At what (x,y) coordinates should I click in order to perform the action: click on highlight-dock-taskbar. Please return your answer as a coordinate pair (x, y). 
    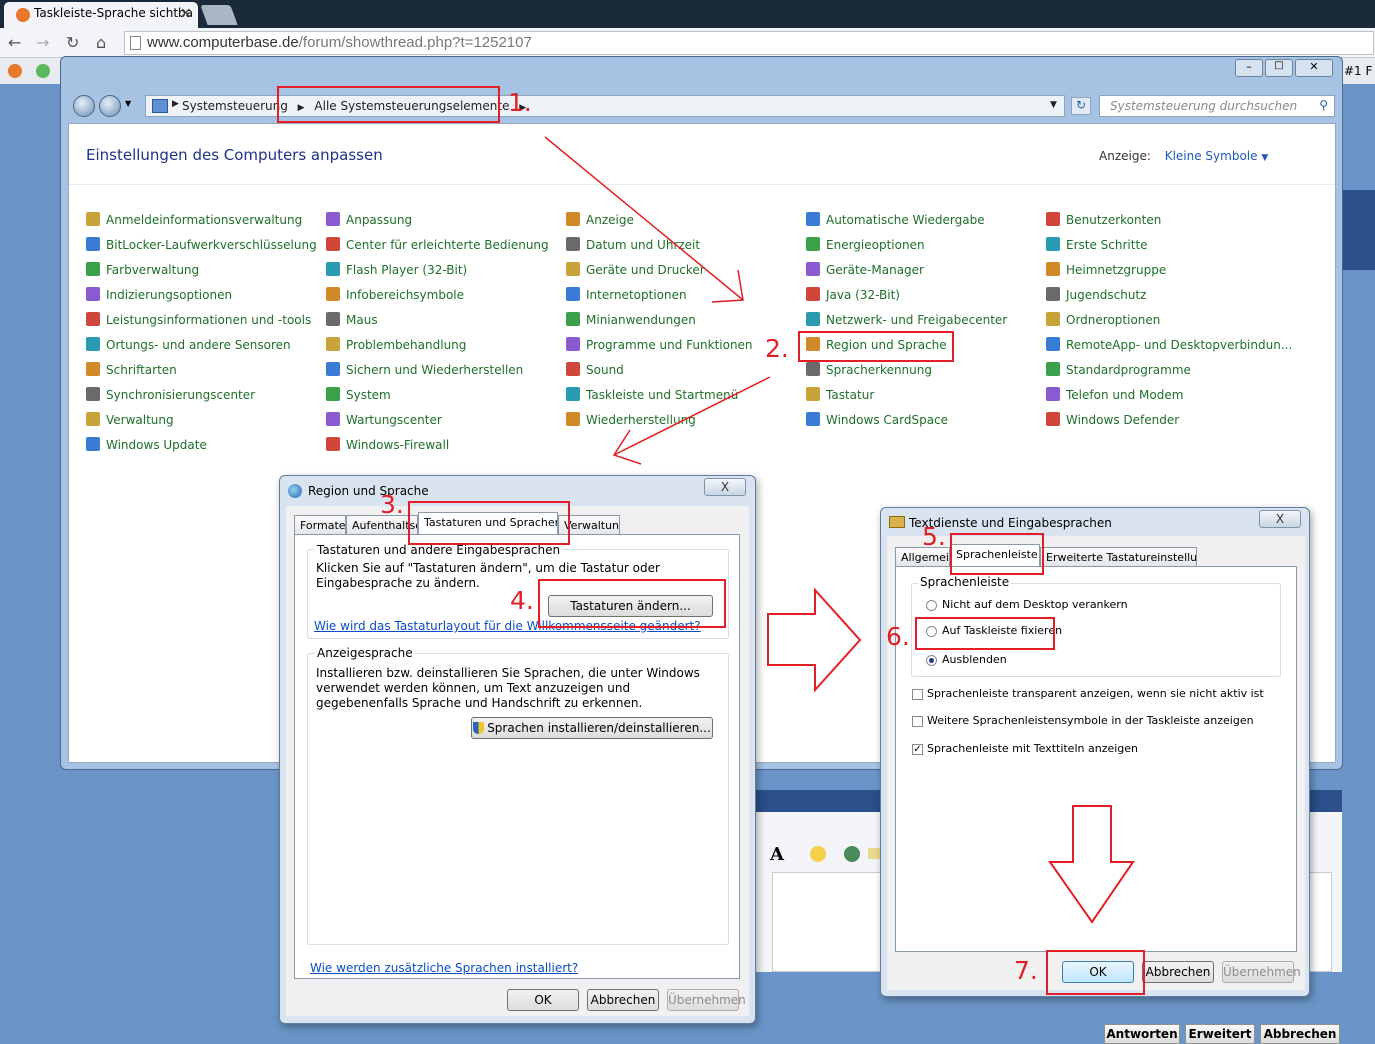
    Looking at the image, I should click on (985, 633).